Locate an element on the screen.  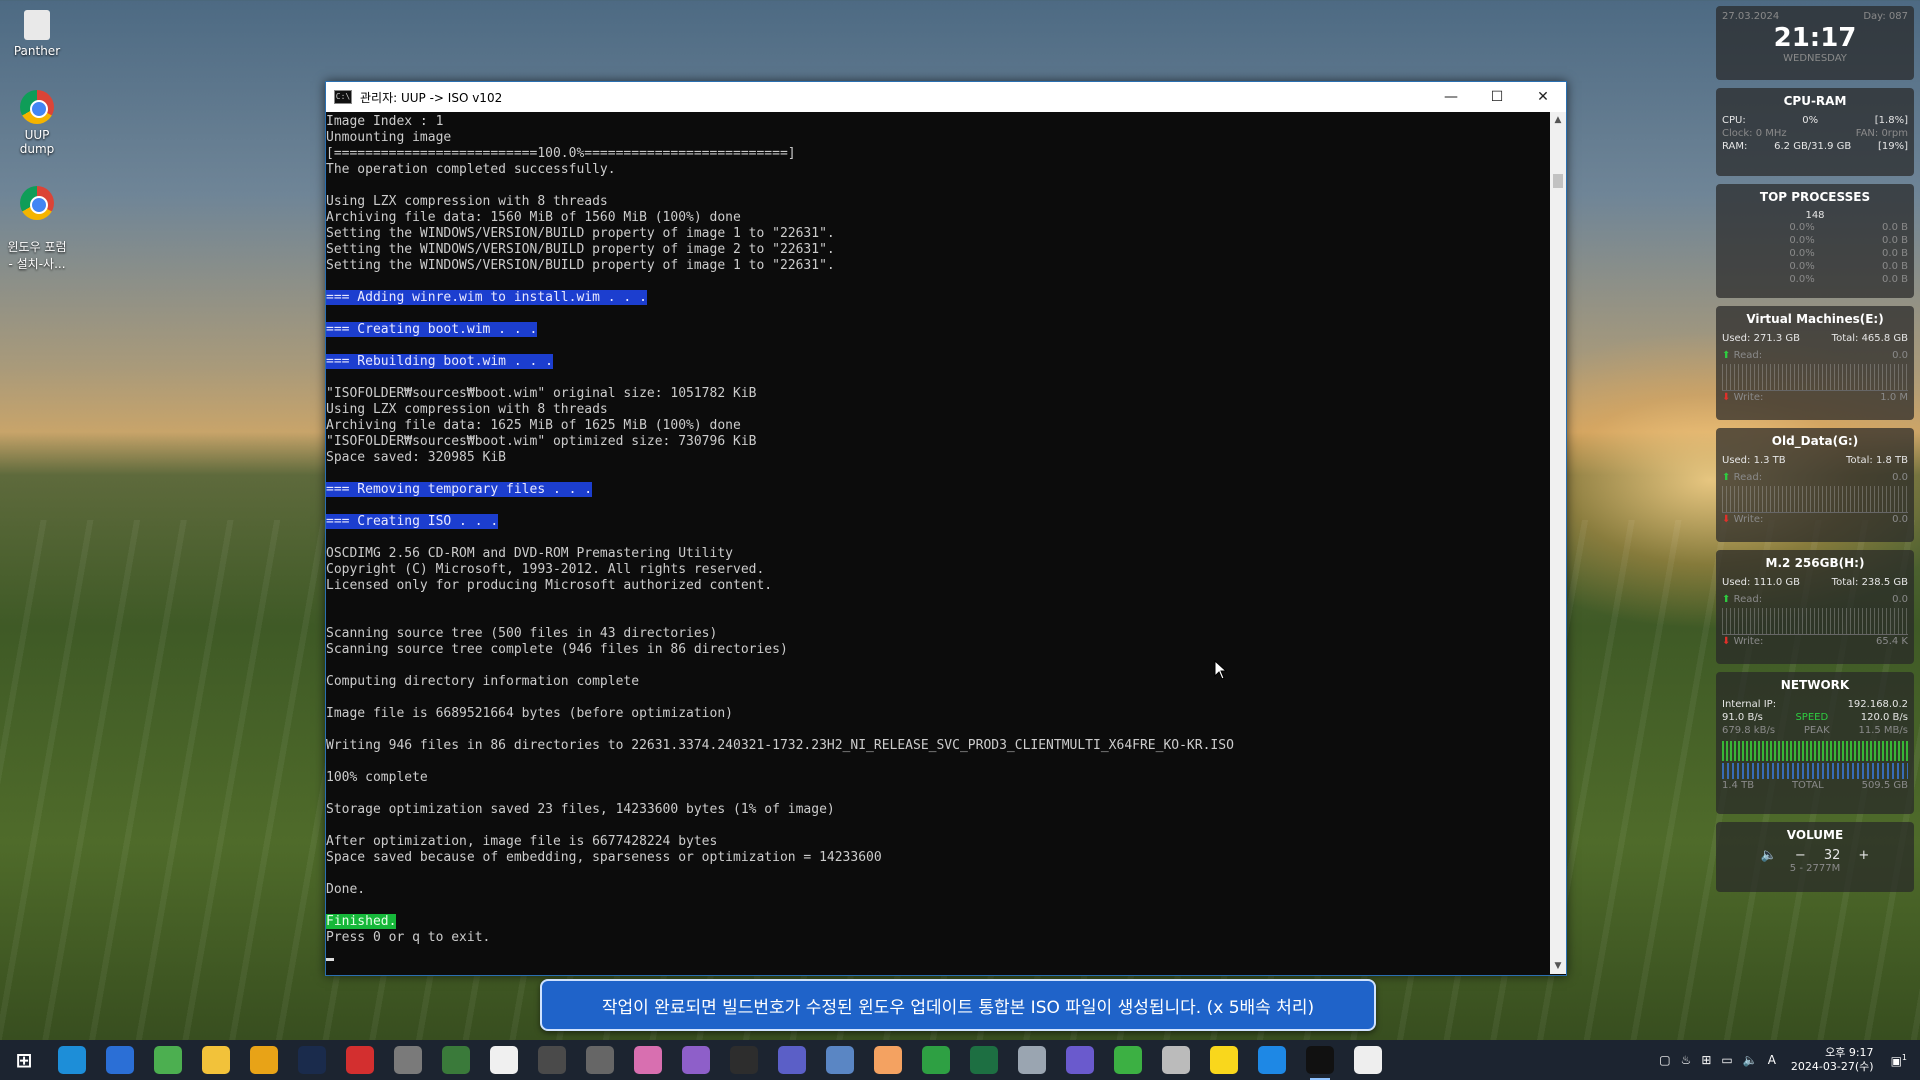
remote-icon is located at coordinates (840, 1060).